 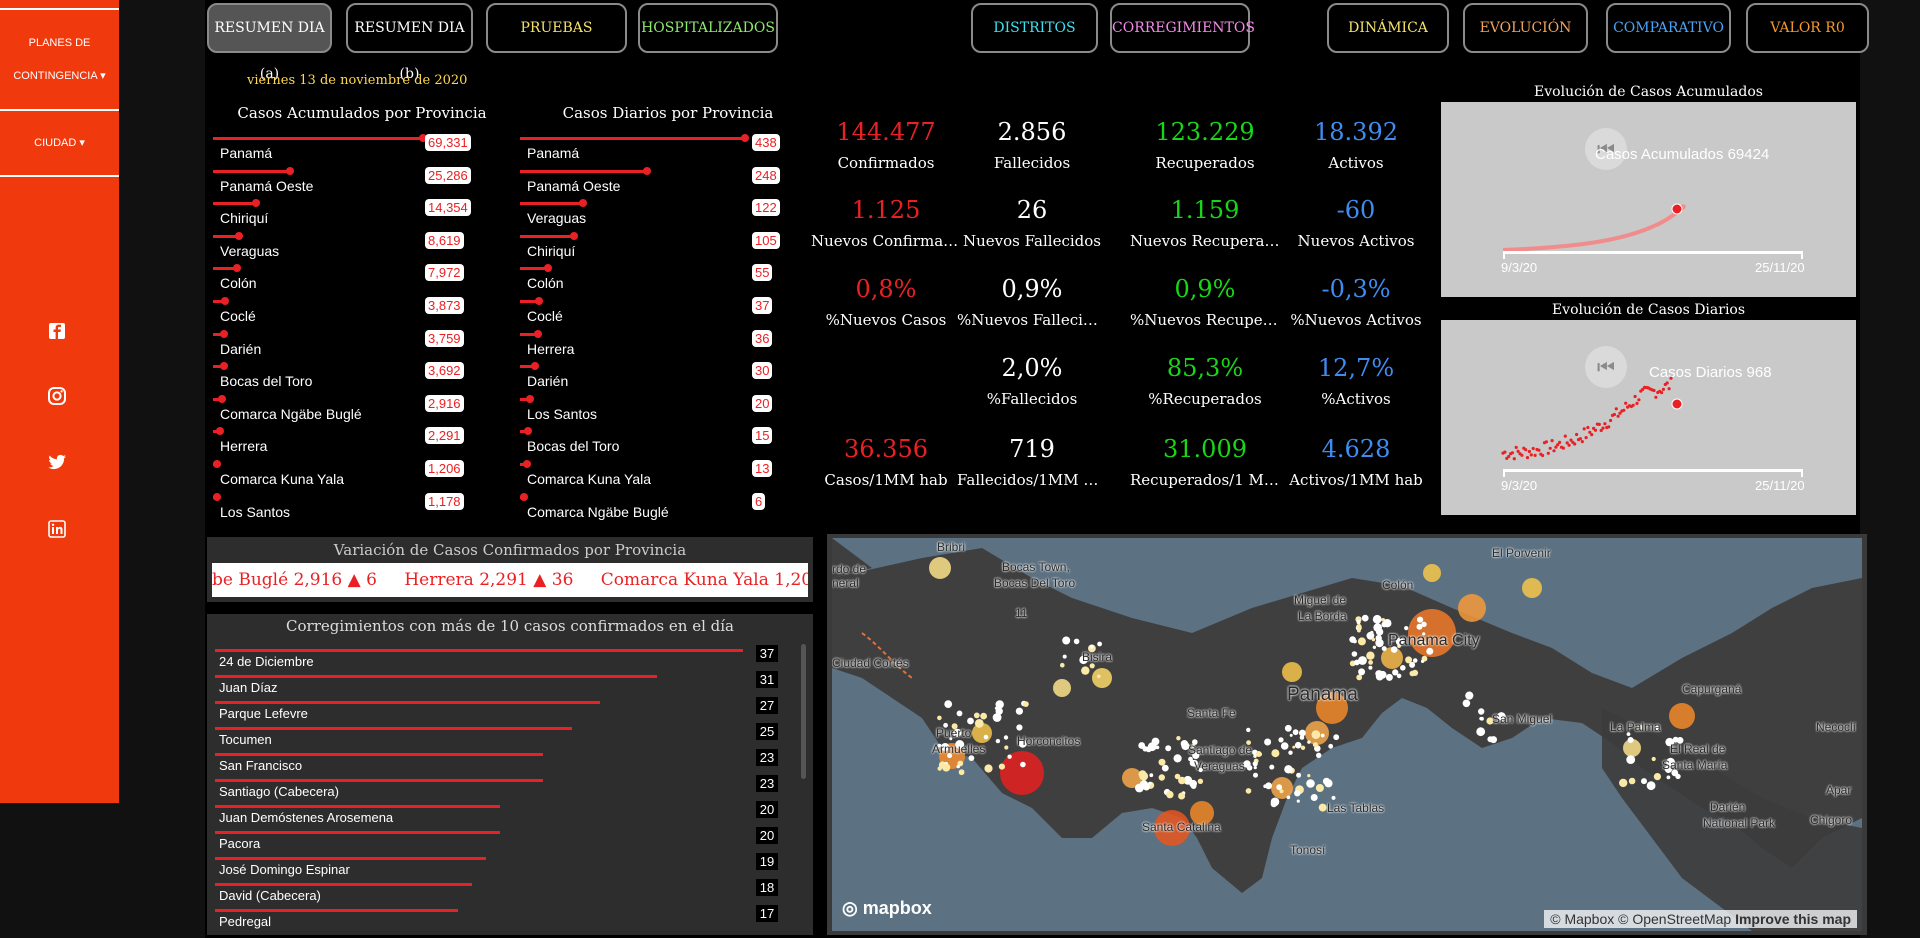 What do you see at coordinates (886, 289) in the screenshot?
I see `kpi-value: 0,8%` at bounding box center [886, 289].